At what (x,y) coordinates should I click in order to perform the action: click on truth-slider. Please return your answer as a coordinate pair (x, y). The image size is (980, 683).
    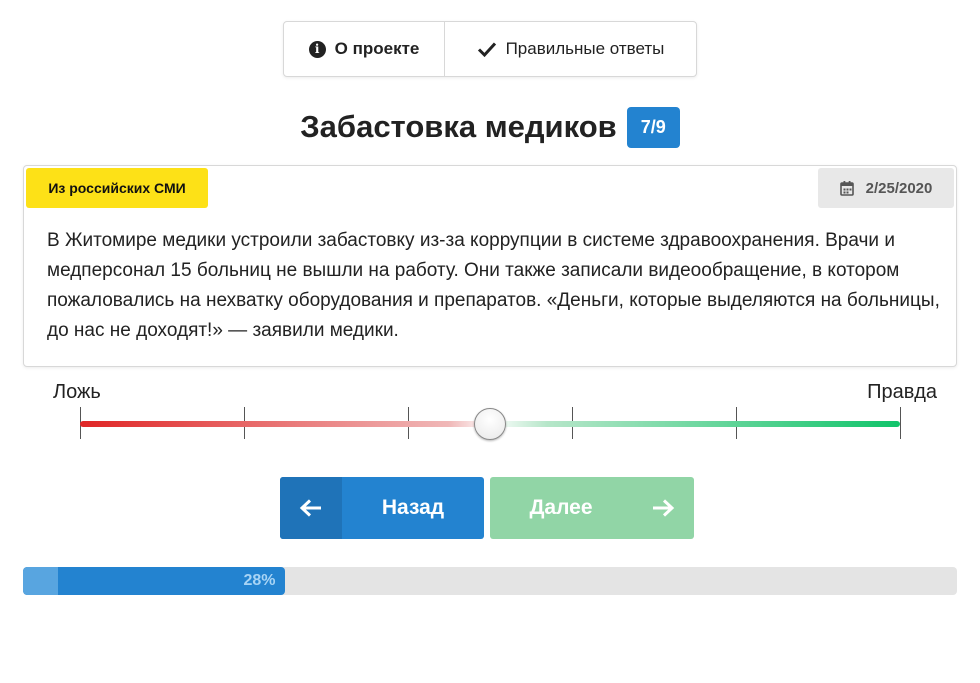
    Looking at the image, I should click on (490, 424).